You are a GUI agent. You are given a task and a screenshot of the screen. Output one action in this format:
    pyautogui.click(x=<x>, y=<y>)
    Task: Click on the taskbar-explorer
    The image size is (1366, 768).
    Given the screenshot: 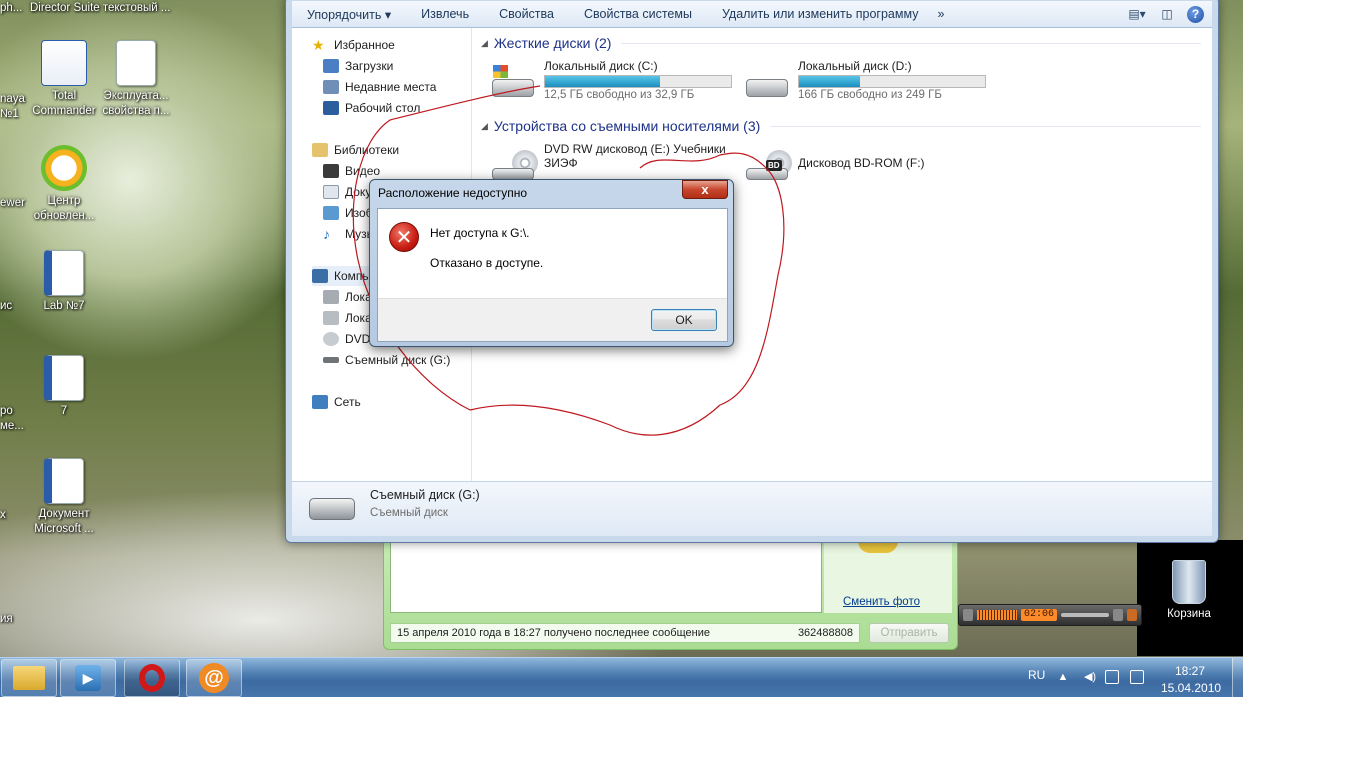 What is the action you would take?
    pyautogui.click(x=29, y=678)
    